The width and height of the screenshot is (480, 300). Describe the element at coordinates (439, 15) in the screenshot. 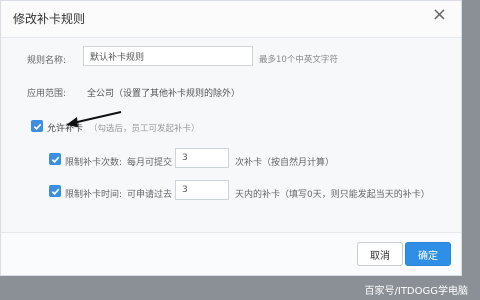

I see `close-icon: ×` at that location.